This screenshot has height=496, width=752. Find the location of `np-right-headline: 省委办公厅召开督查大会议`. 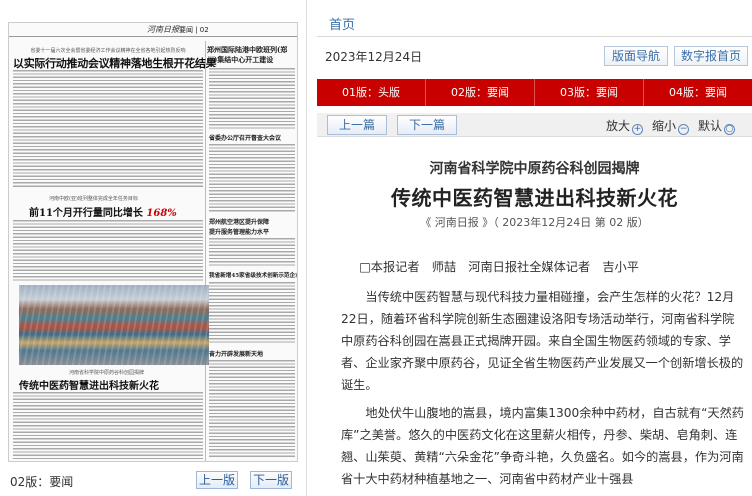

np-right-headline: 省委办公厅召开督查大会议 is located at coordinates (245, 137).